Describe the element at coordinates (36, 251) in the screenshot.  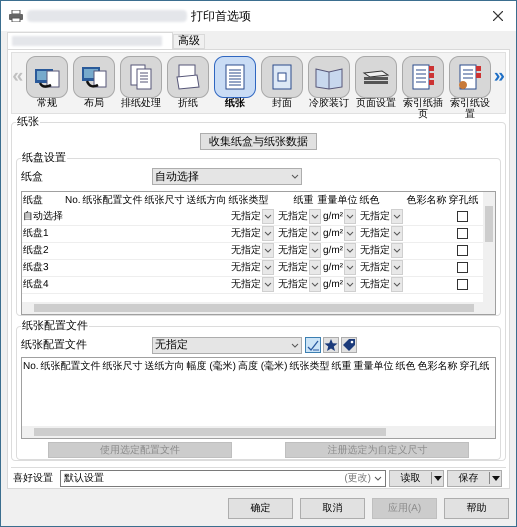
I see `table-cell-text: 纸盘2` at that location.